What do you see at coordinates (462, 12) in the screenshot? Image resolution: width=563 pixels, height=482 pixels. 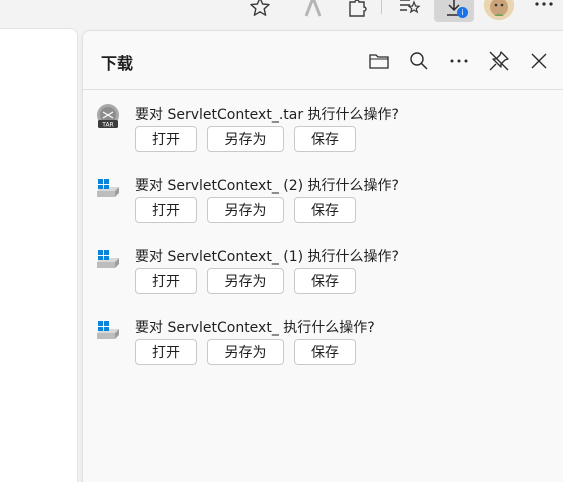 I see `download-badge: i` at bounding box center [462, 12].